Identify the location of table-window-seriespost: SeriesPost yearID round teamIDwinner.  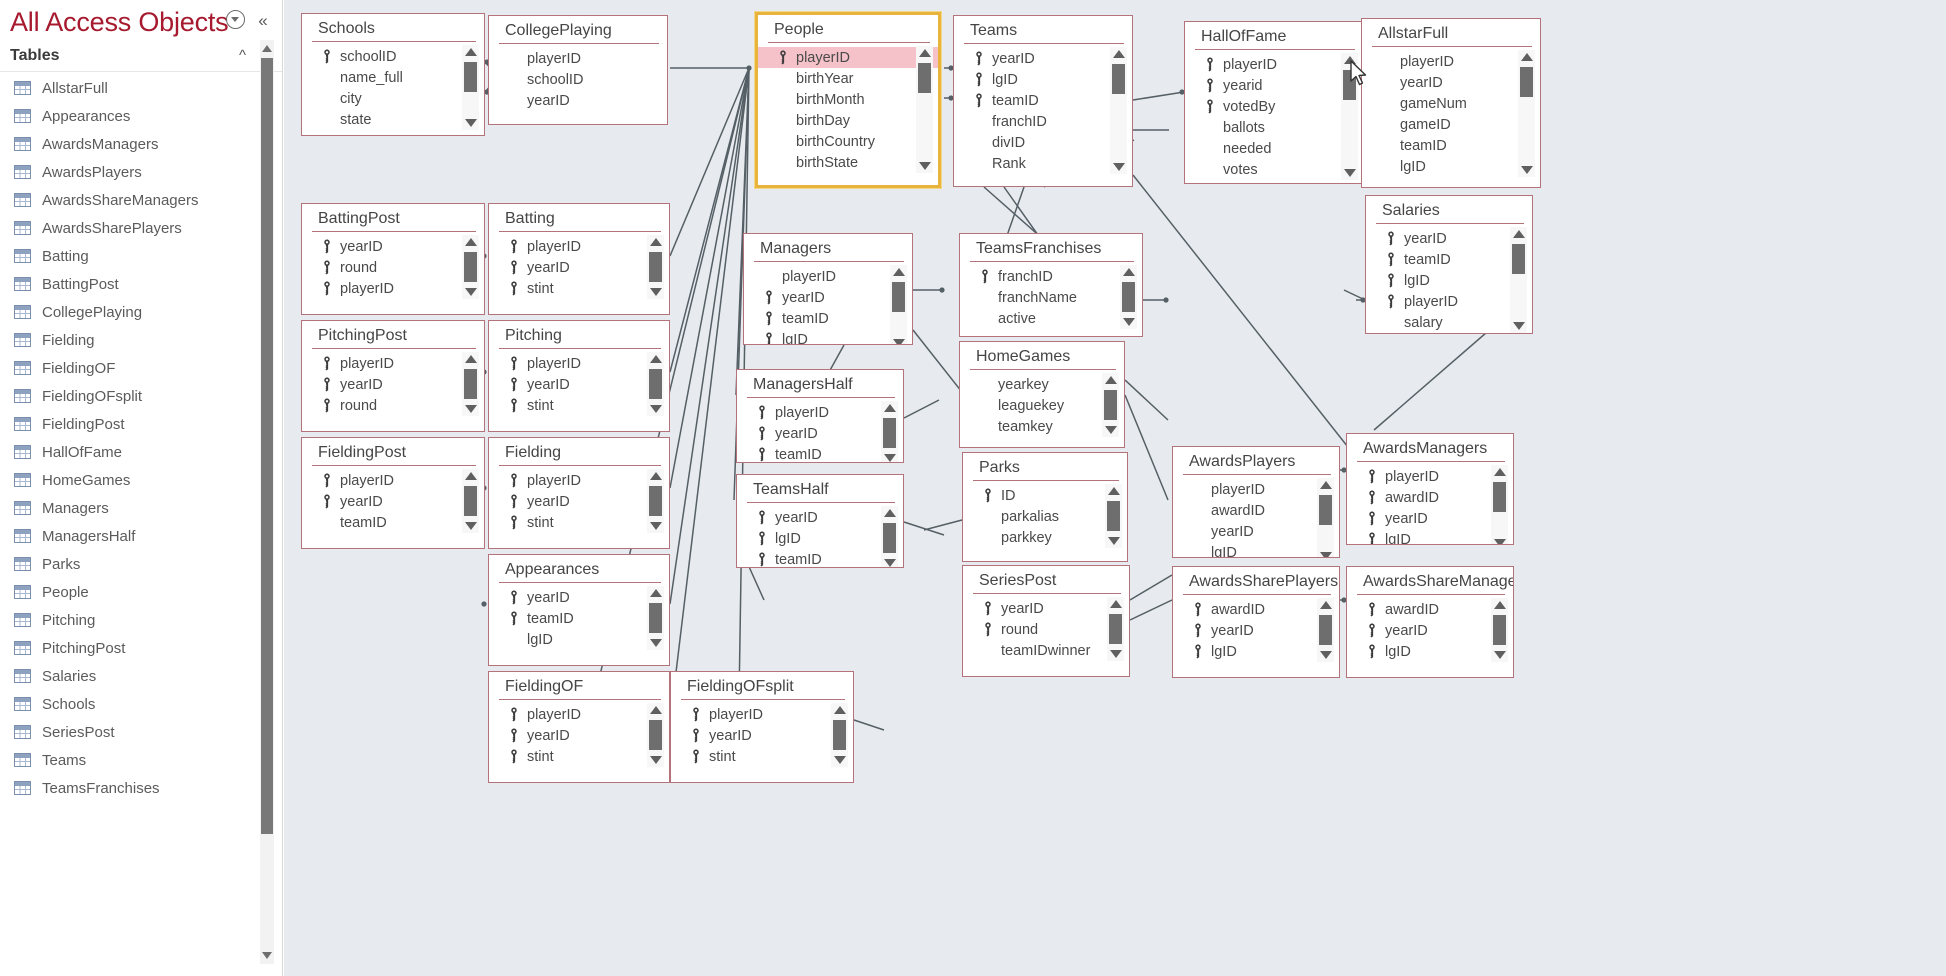
(1046, 621).